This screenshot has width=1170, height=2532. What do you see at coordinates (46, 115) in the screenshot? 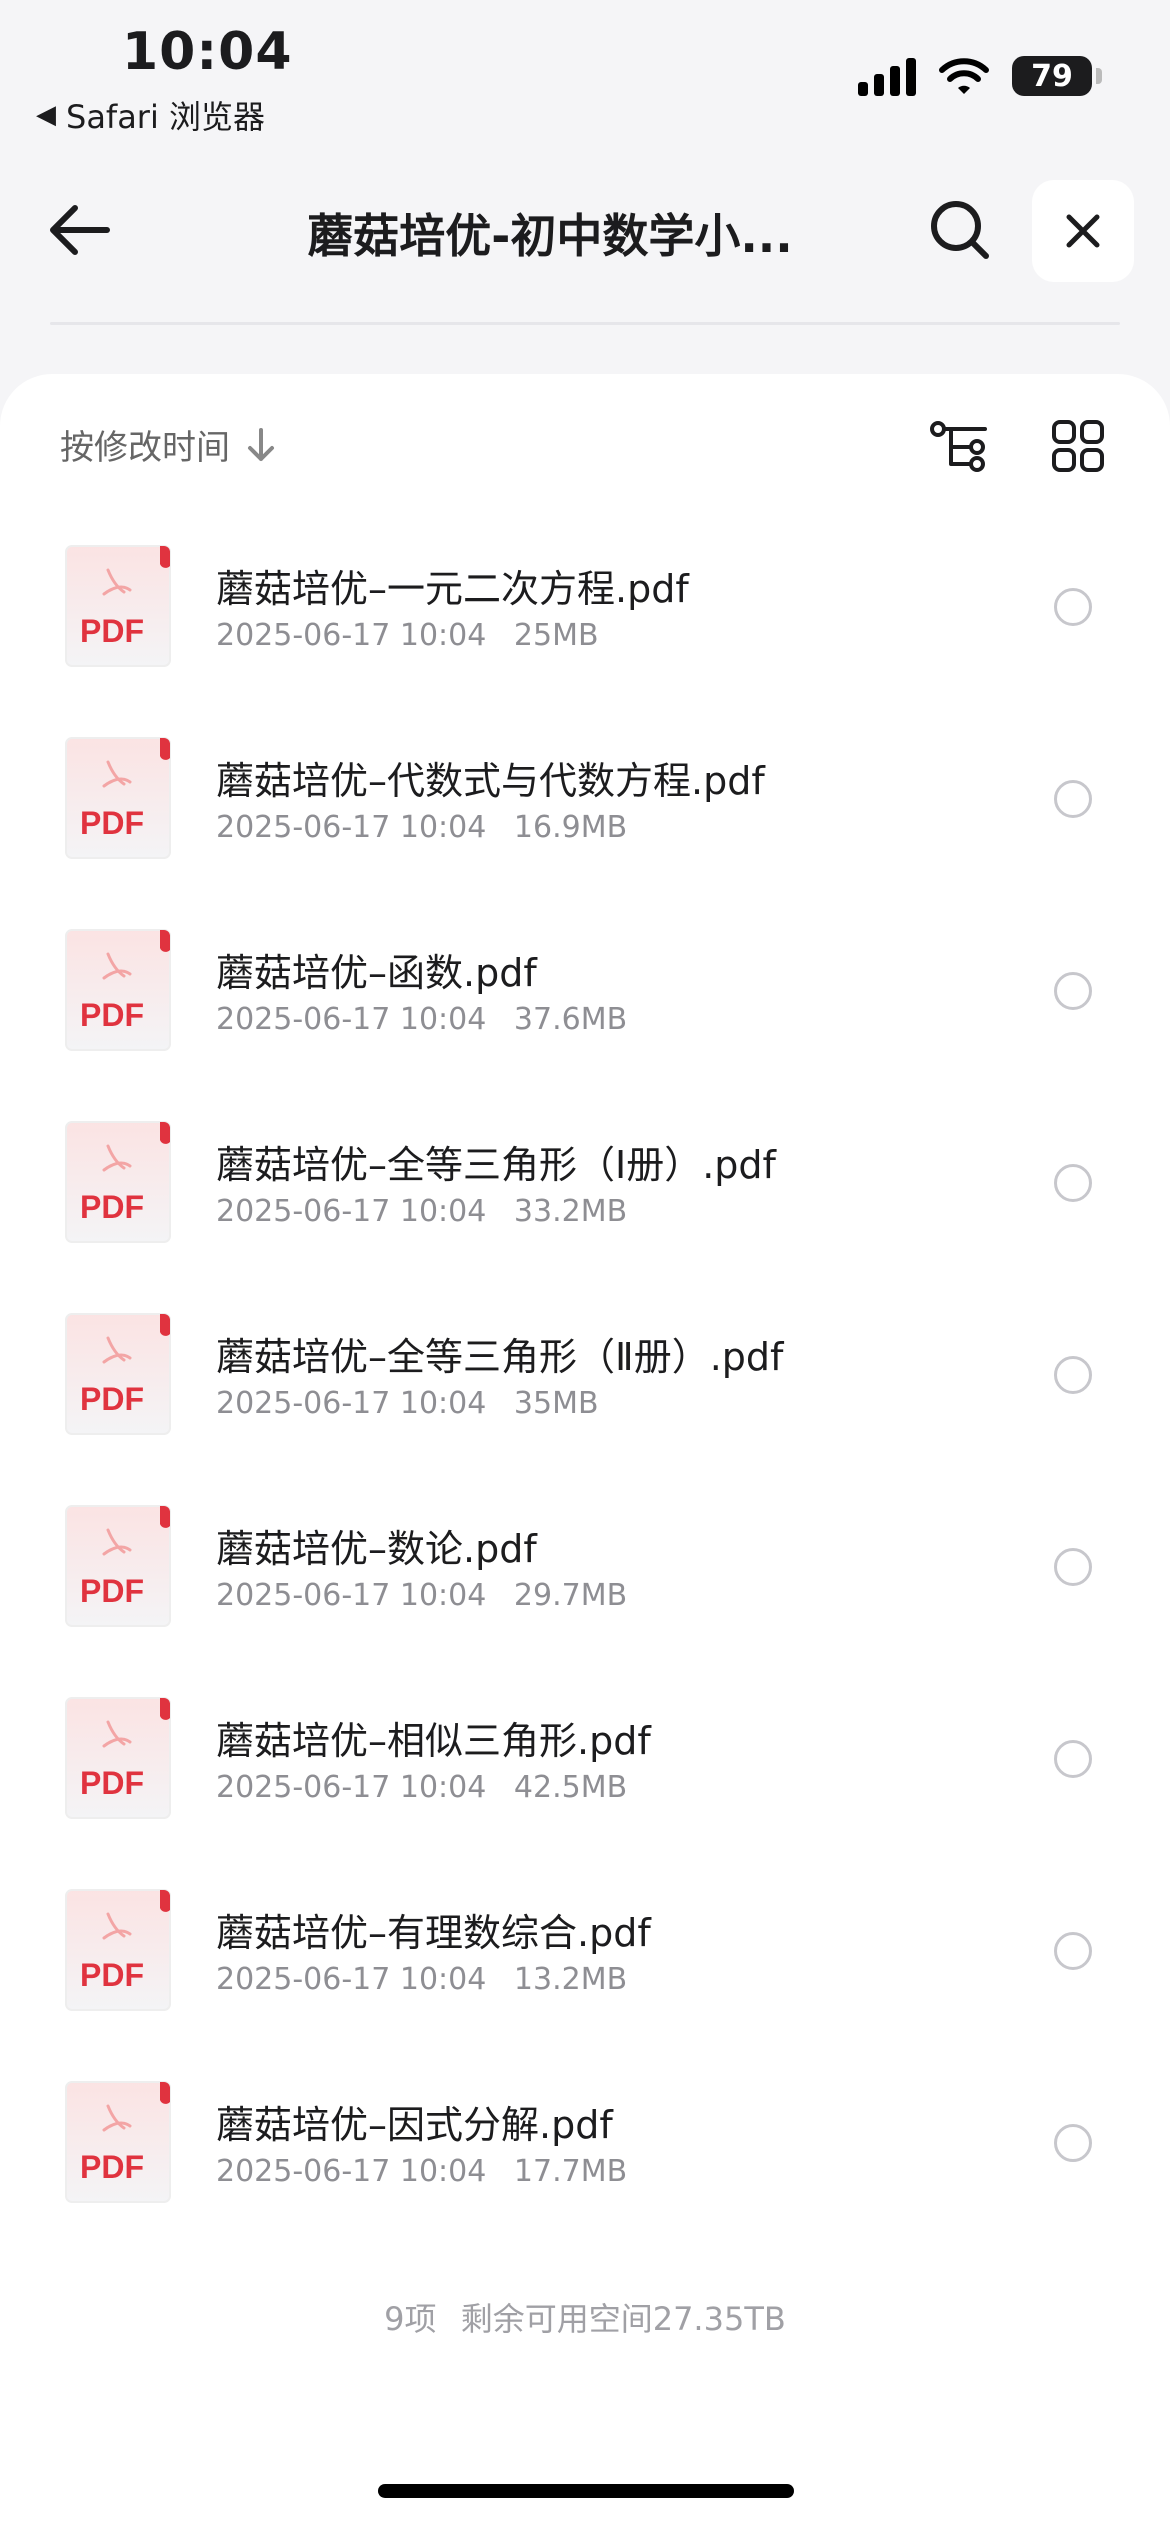
I see `back-triangle-icon: ◀` at bounding box center [46, 115].